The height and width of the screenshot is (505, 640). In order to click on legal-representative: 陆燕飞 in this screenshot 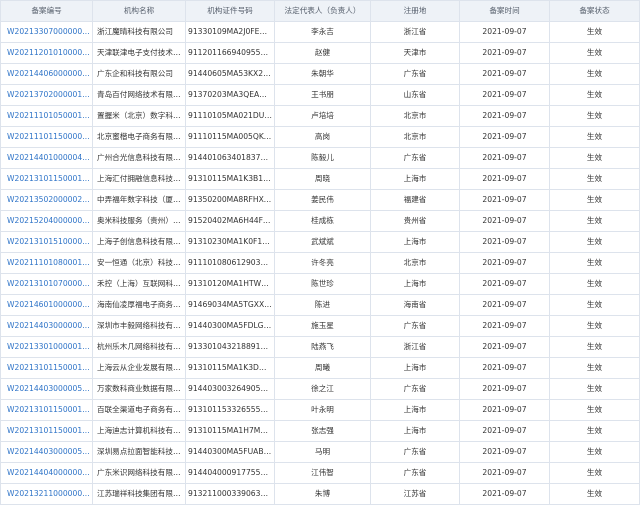, I will do `click(322, 347)`.